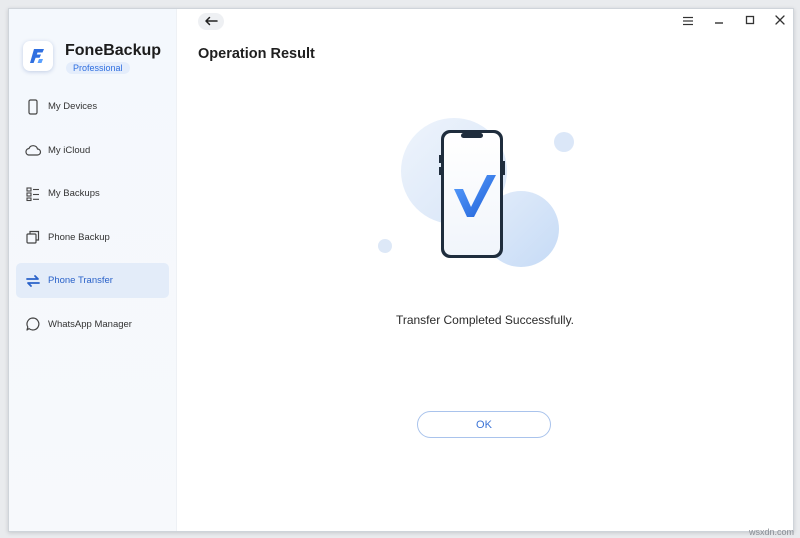 Image resolution: width=800 pixels, height=538 pixels. I want to click on sidebar-item-whatsapp-manager: WhatsApp Manager, so click(92, 324).